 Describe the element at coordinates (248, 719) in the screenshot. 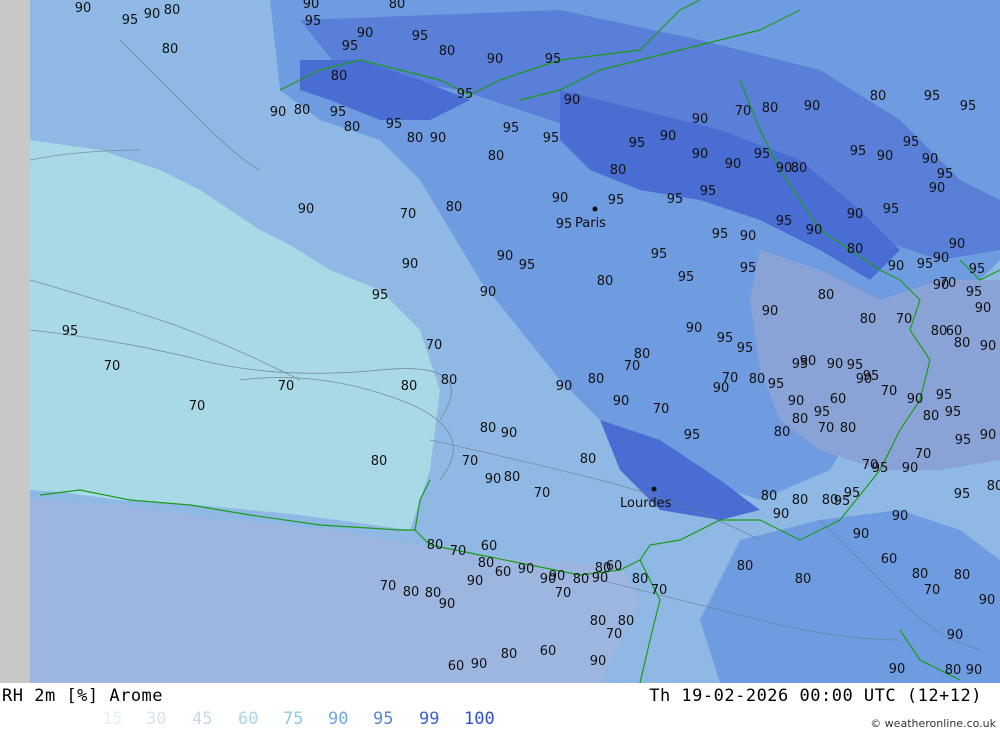

I see `legend-value-60: 60` at that location.